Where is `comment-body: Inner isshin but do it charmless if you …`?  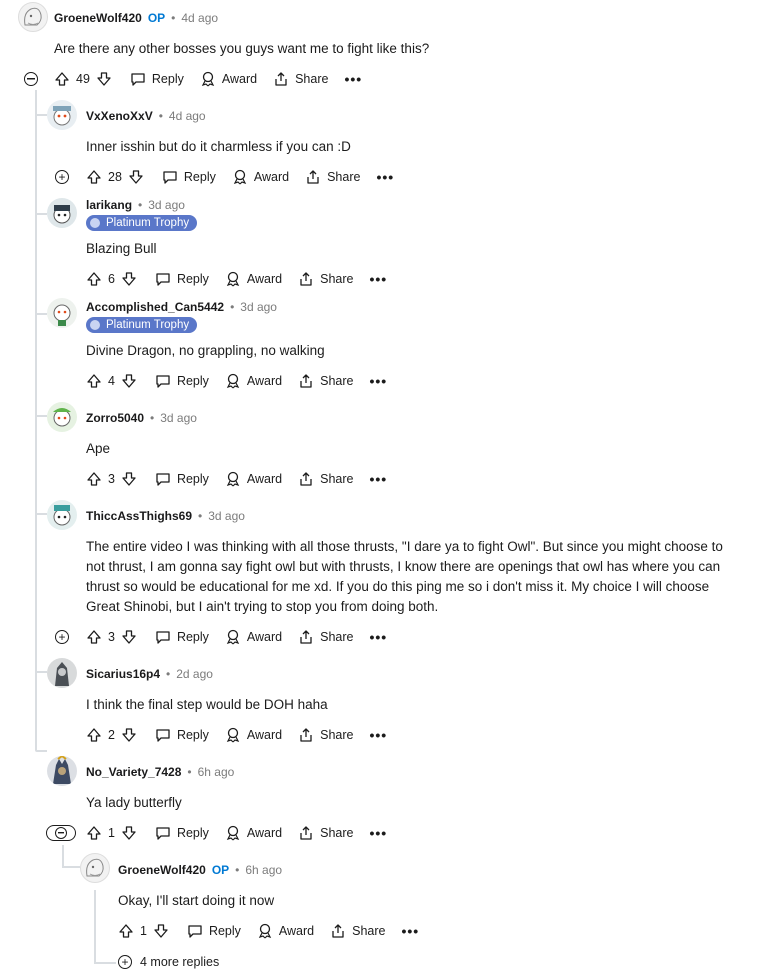
comment-body: Inner isshin but do it charmless if you … is located at coordinates (218, 146).